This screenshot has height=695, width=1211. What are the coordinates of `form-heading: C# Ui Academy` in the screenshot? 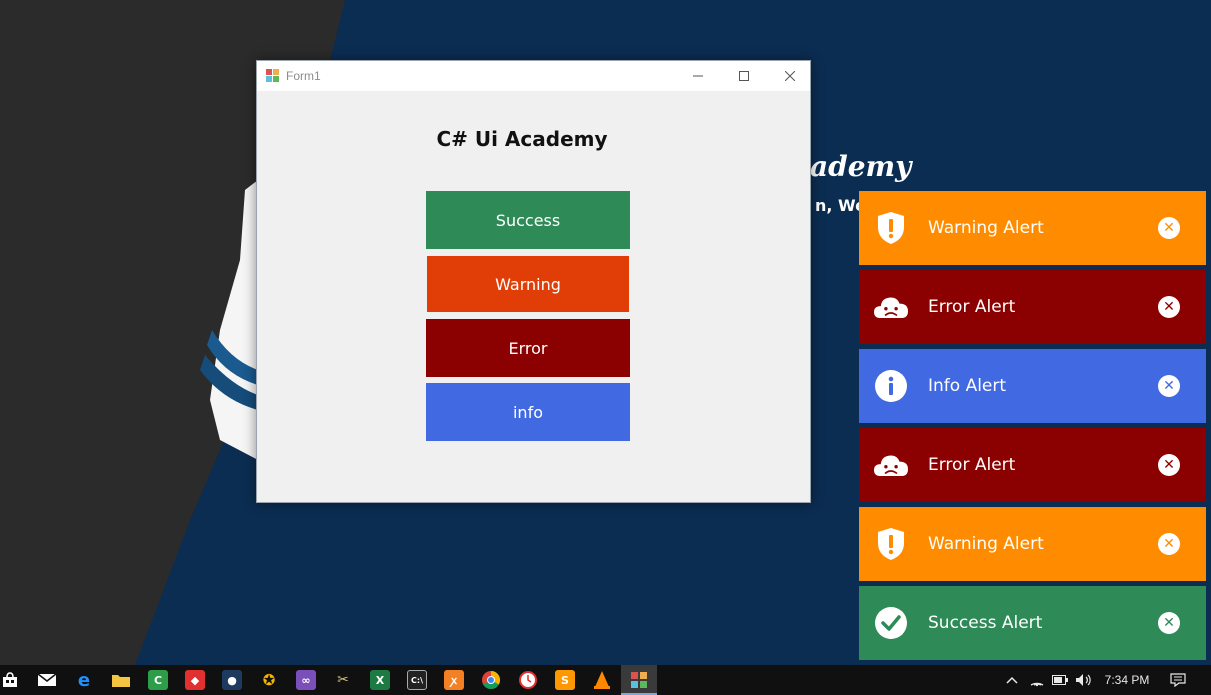 It's located at (522, 139).